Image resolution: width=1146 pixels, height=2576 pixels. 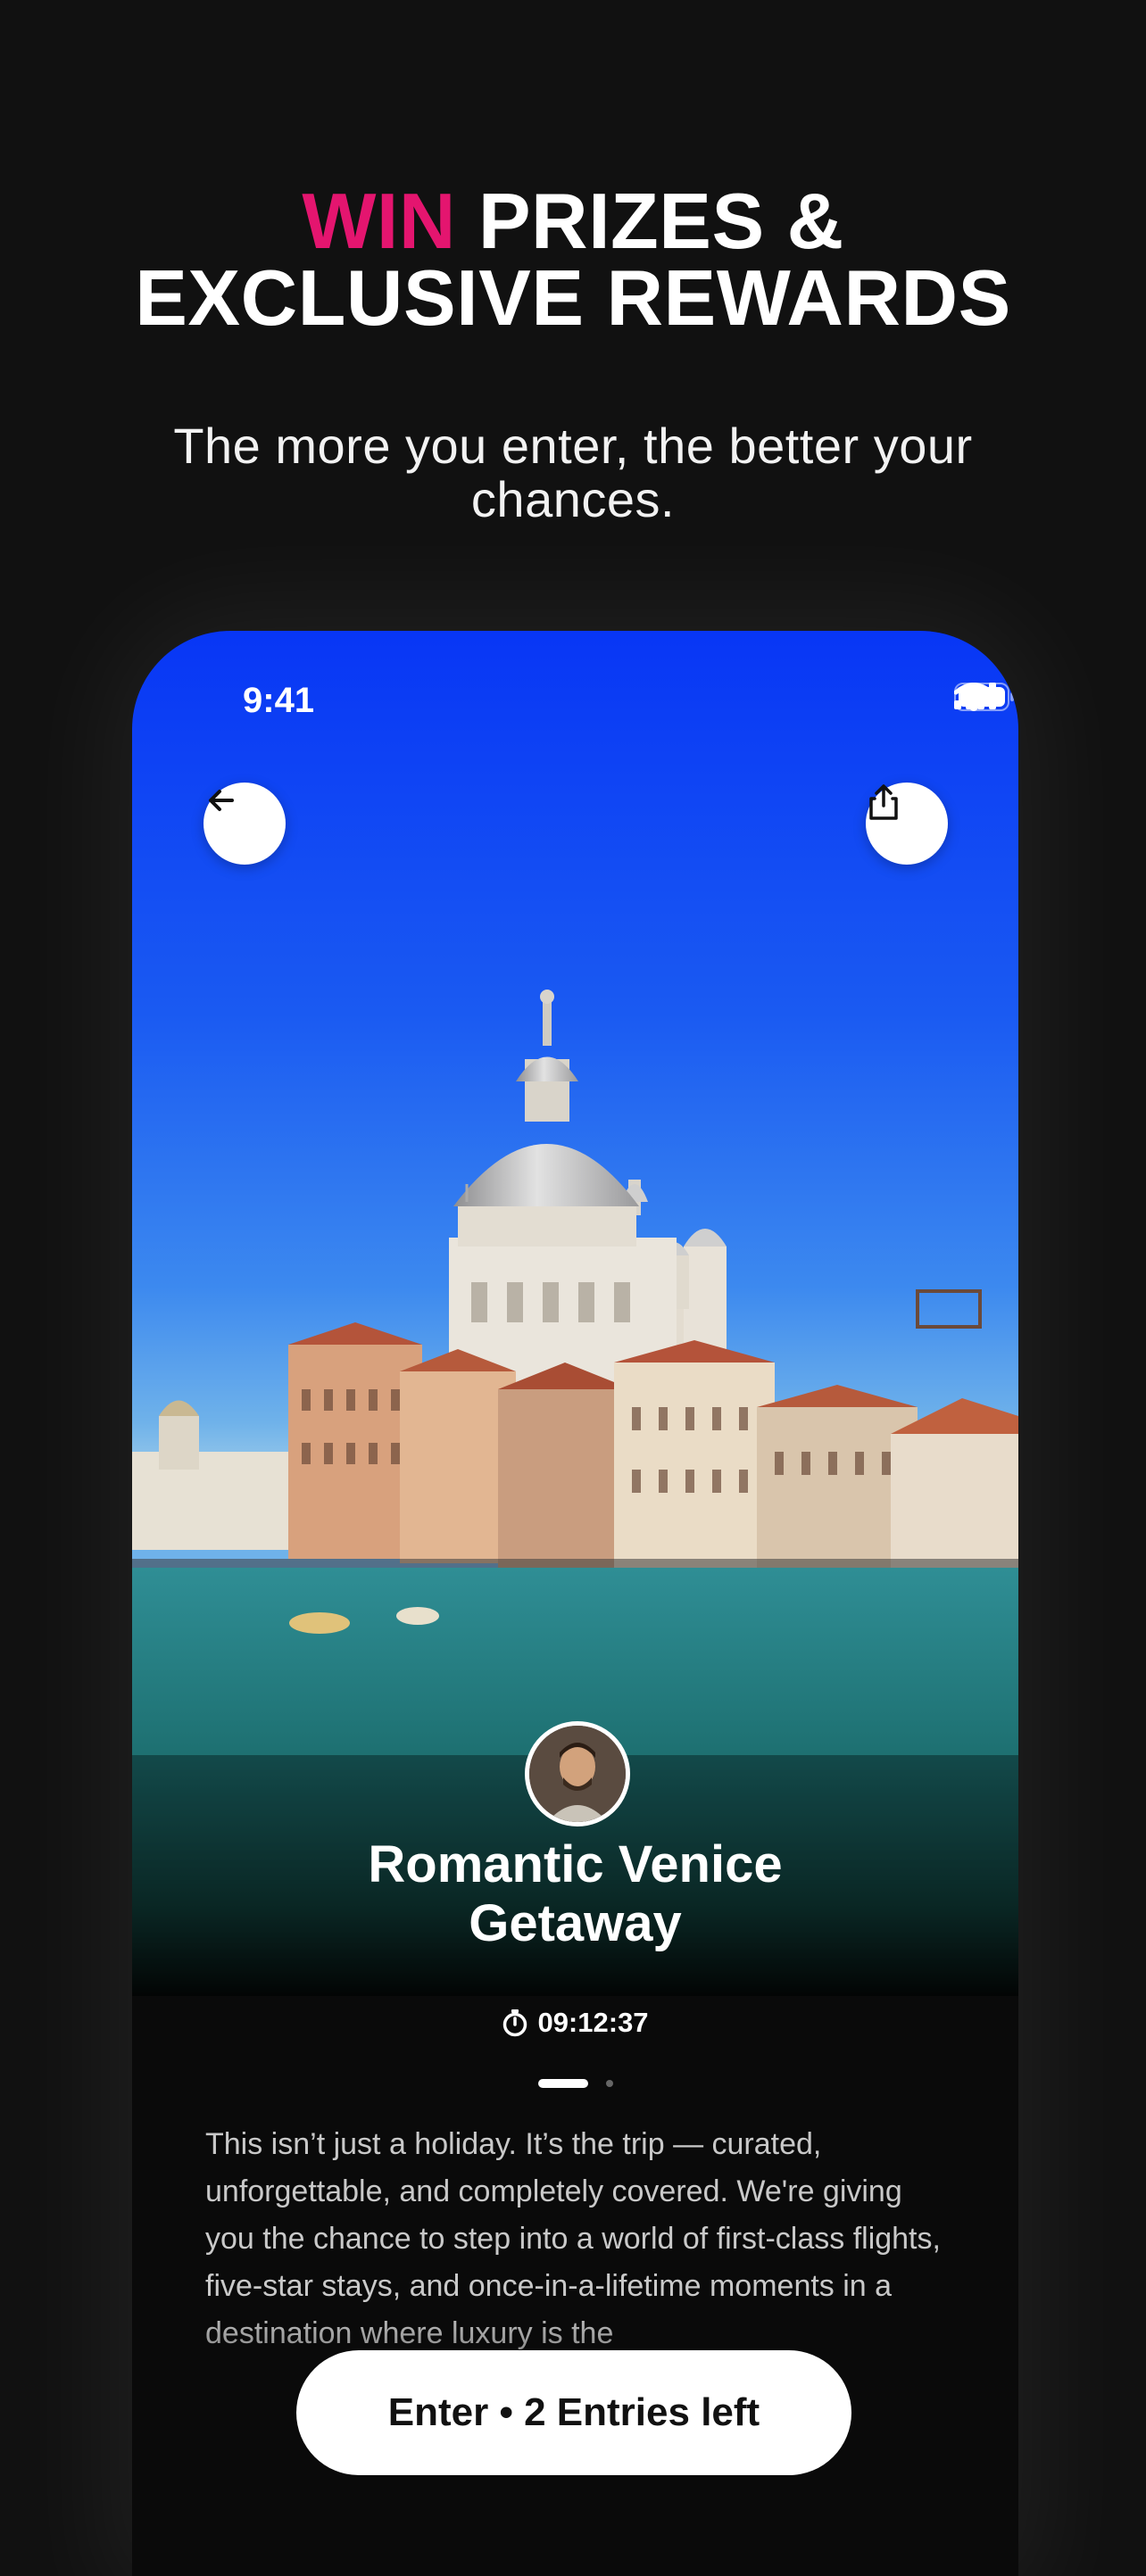 I want to click on page-indicator, so click(x=575, y=2083).